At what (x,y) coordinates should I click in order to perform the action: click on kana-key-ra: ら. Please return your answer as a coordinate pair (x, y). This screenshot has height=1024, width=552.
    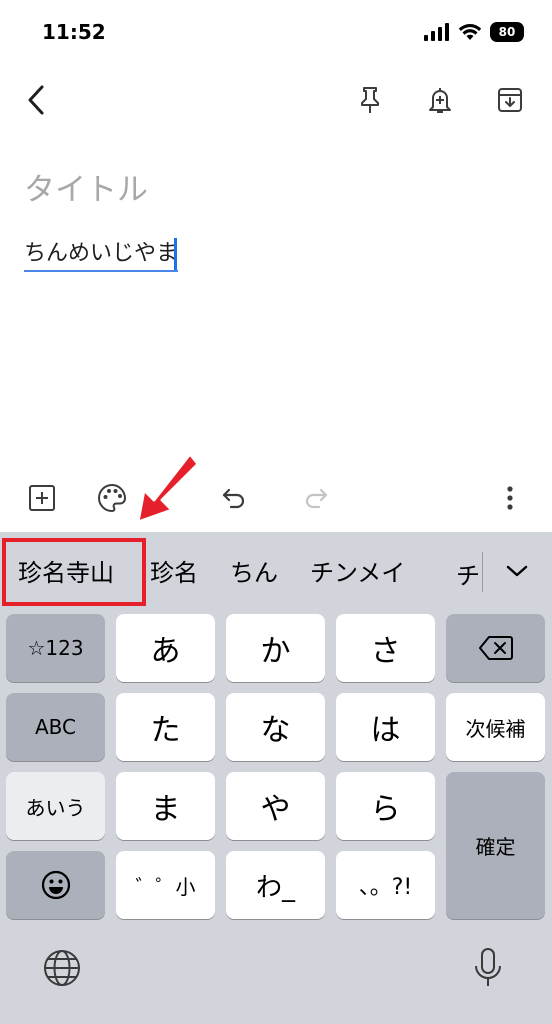
    Looking at the image, I should click on (385, 806).